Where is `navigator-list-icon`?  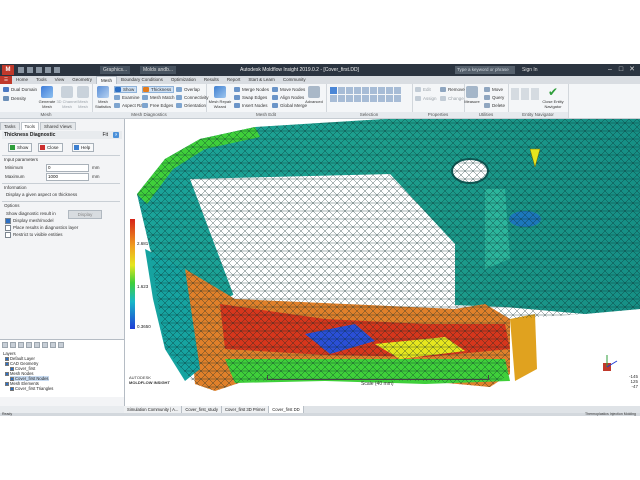 navigator-list-icon is located at coordinates (535, 94).